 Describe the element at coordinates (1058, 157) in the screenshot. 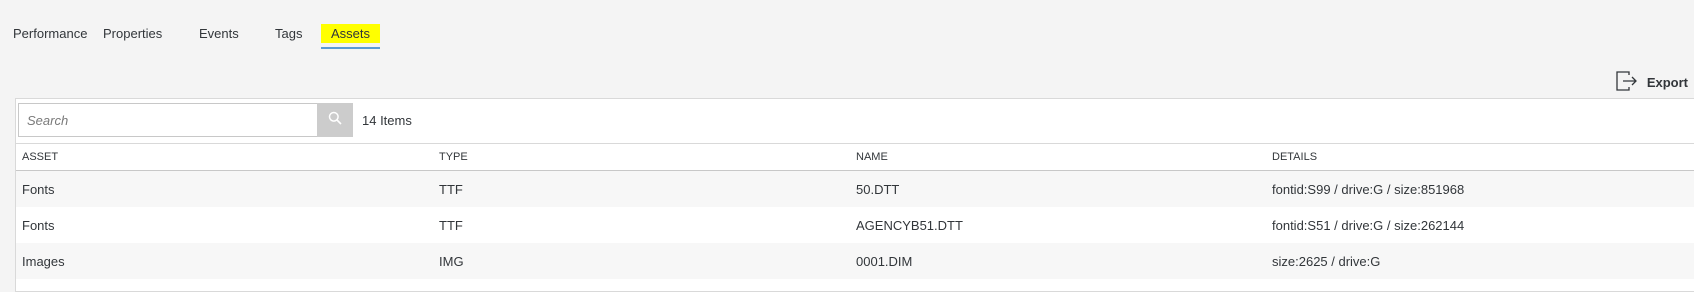

I see `column-header-name: NAME` at that location.